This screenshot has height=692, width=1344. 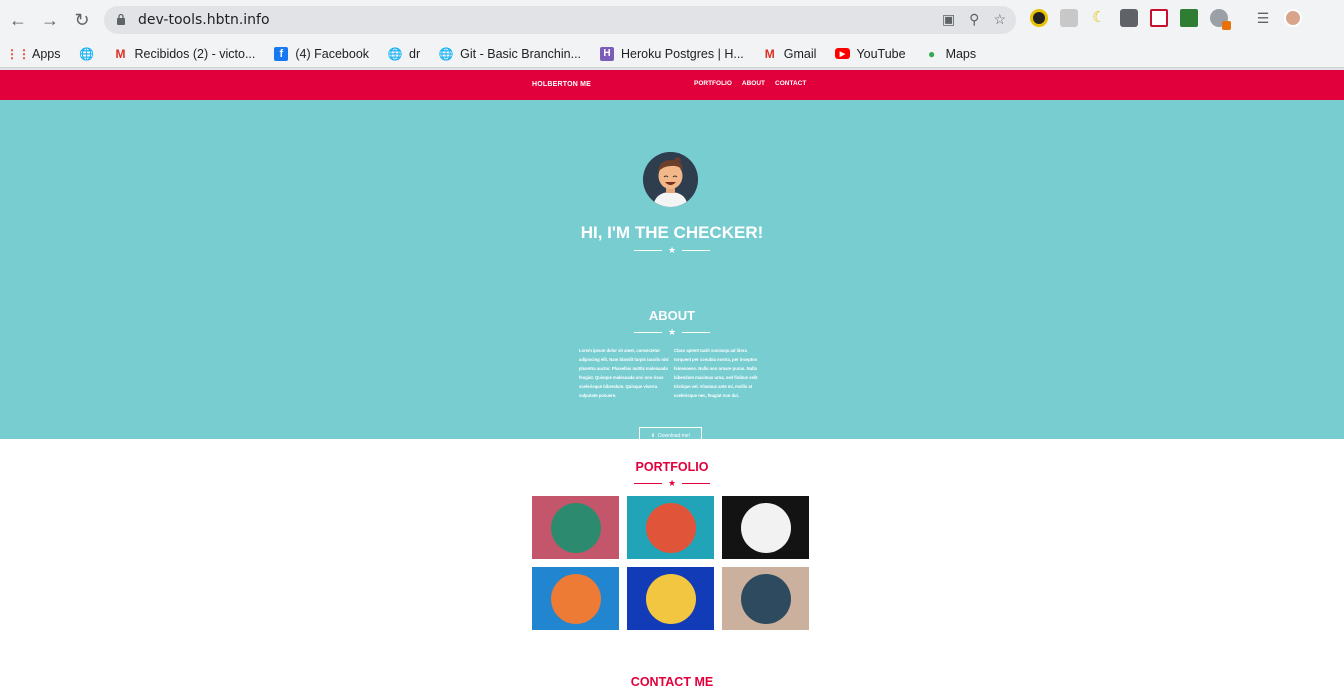 I want to click on hero-title: HI, I'M THE CHECKER!, so click(x=672, y=232).